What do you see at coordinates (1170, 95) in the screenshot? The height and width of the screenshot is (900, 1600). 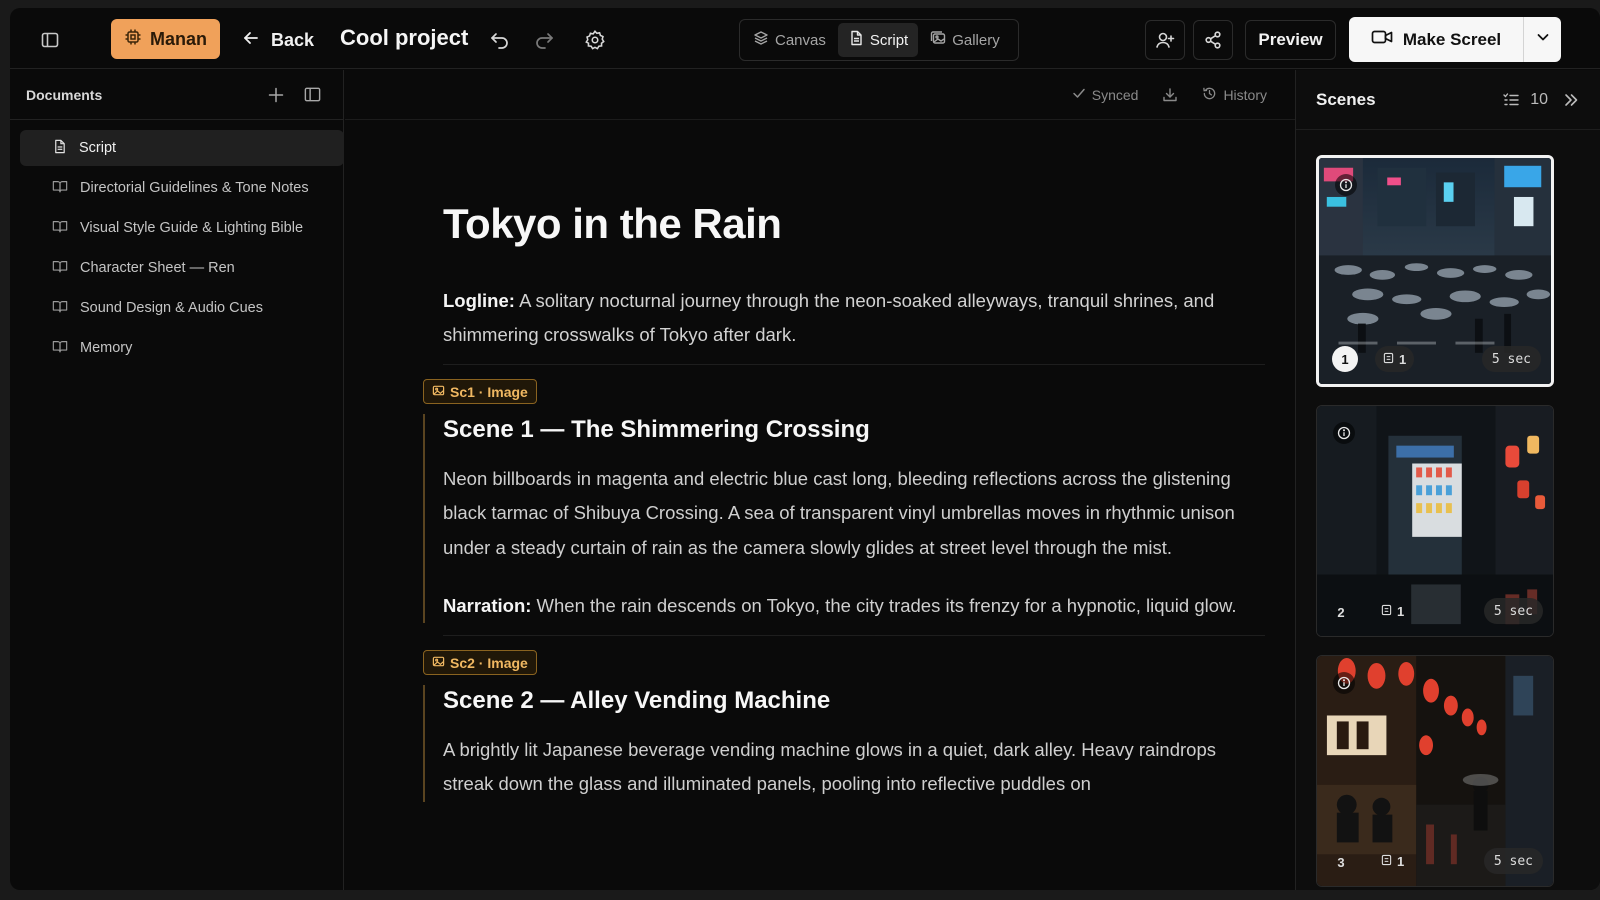 I see `download-icon` at bounding box center [1170, 95].